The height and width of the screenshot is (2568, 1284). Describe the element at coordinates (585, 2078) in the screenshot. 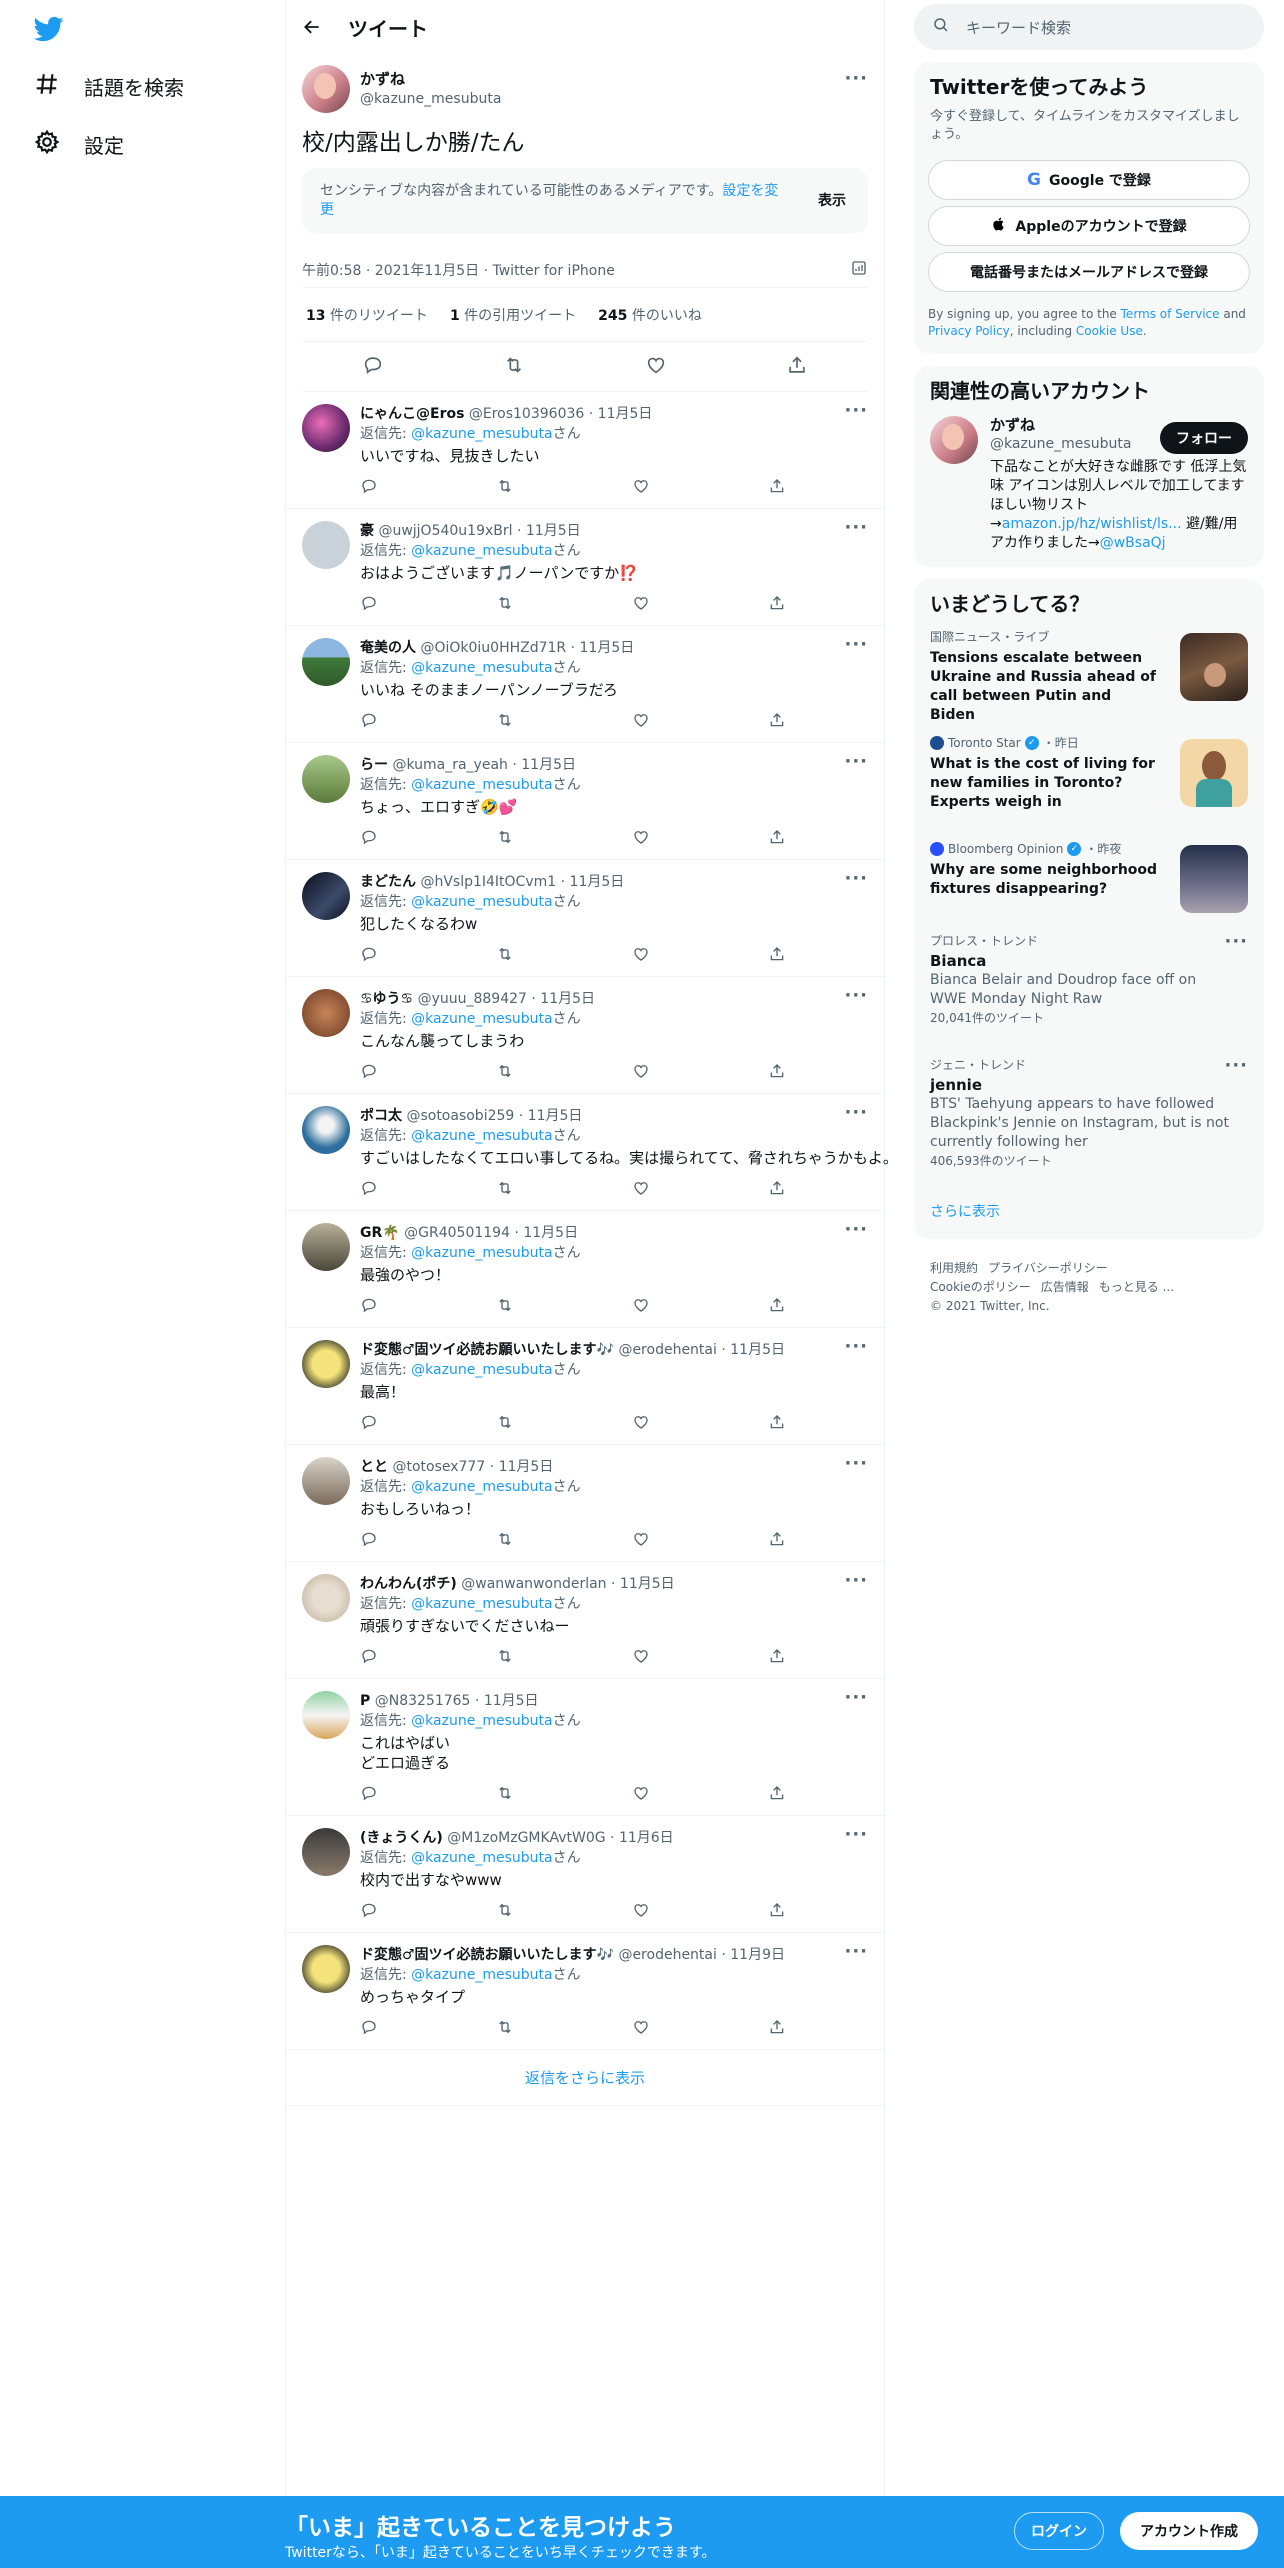

I see `show-more-replies-button: 返信をさらに表示` at that location.